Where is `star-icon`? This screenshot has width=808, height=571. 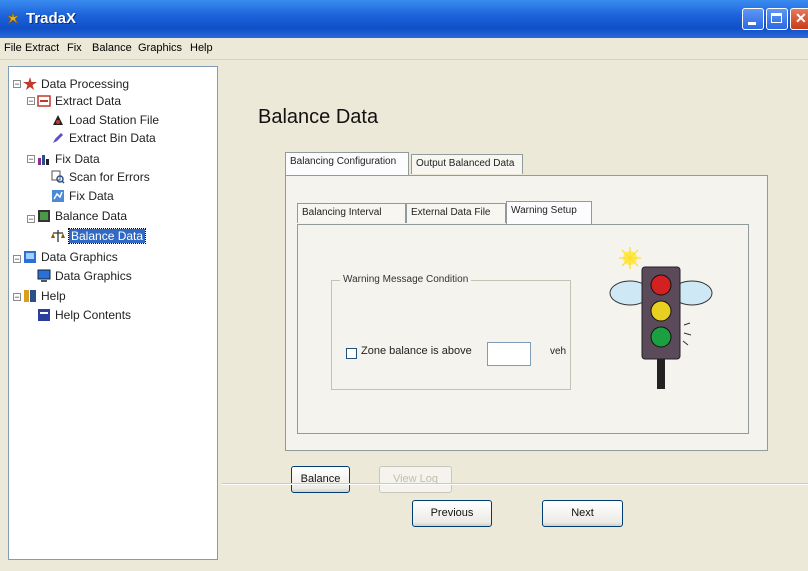 star-icon is located at coordinates (30, 84).